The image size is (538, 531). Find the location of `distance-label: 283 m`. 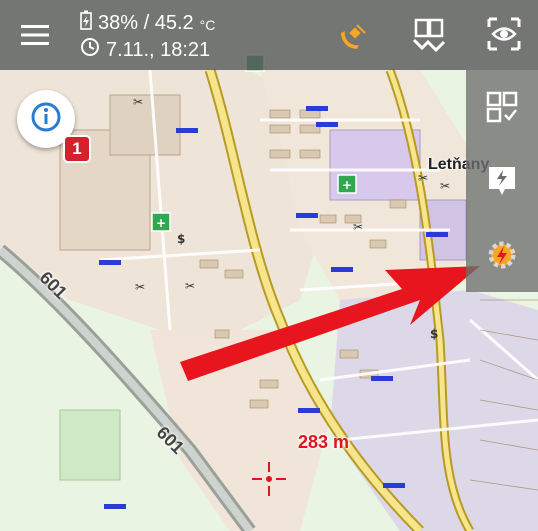

distance-label: 283 m is located at coordinates (324, 442).